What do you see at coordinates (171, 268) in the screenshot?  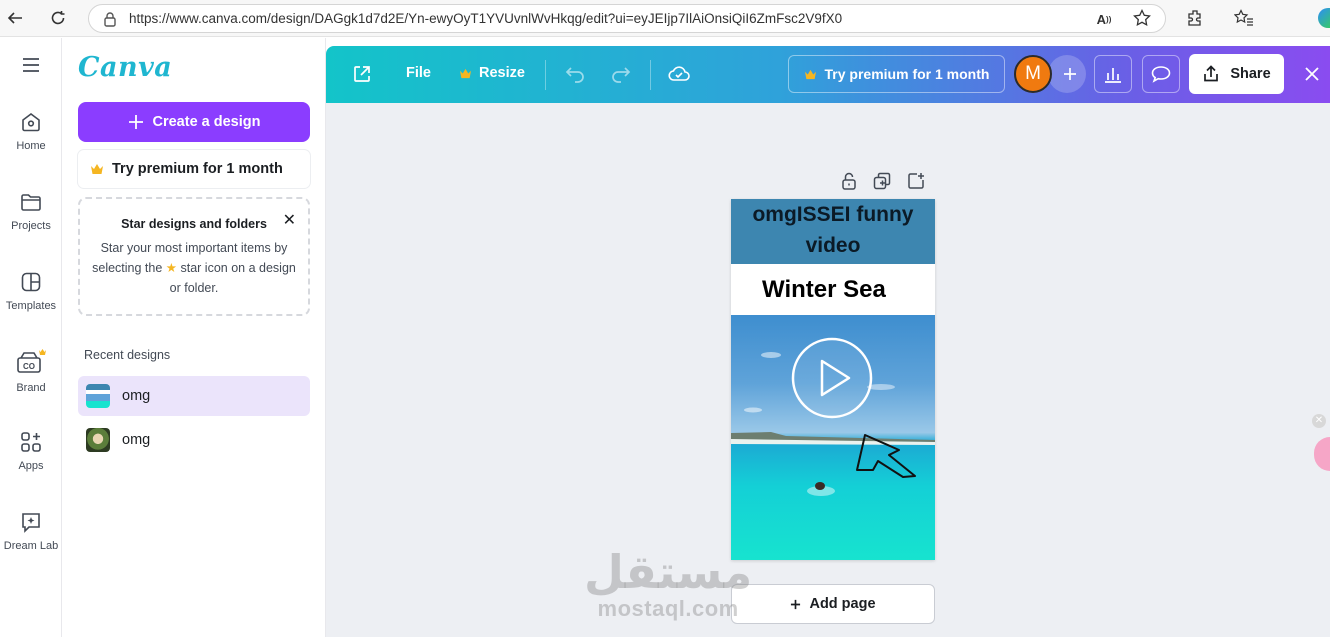 I see `star-emoji-icon: ★` at bounding box center [171, 268].